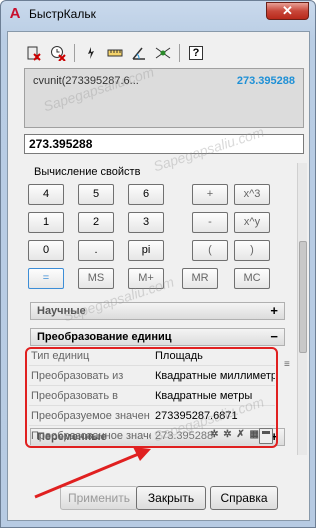 Image resolution: width=320 pixels, height=529 pixels. What do you see at coordinates (92, 473) in the screenshot?
I see `annotation-arrow` at bounding box center [92, 473].